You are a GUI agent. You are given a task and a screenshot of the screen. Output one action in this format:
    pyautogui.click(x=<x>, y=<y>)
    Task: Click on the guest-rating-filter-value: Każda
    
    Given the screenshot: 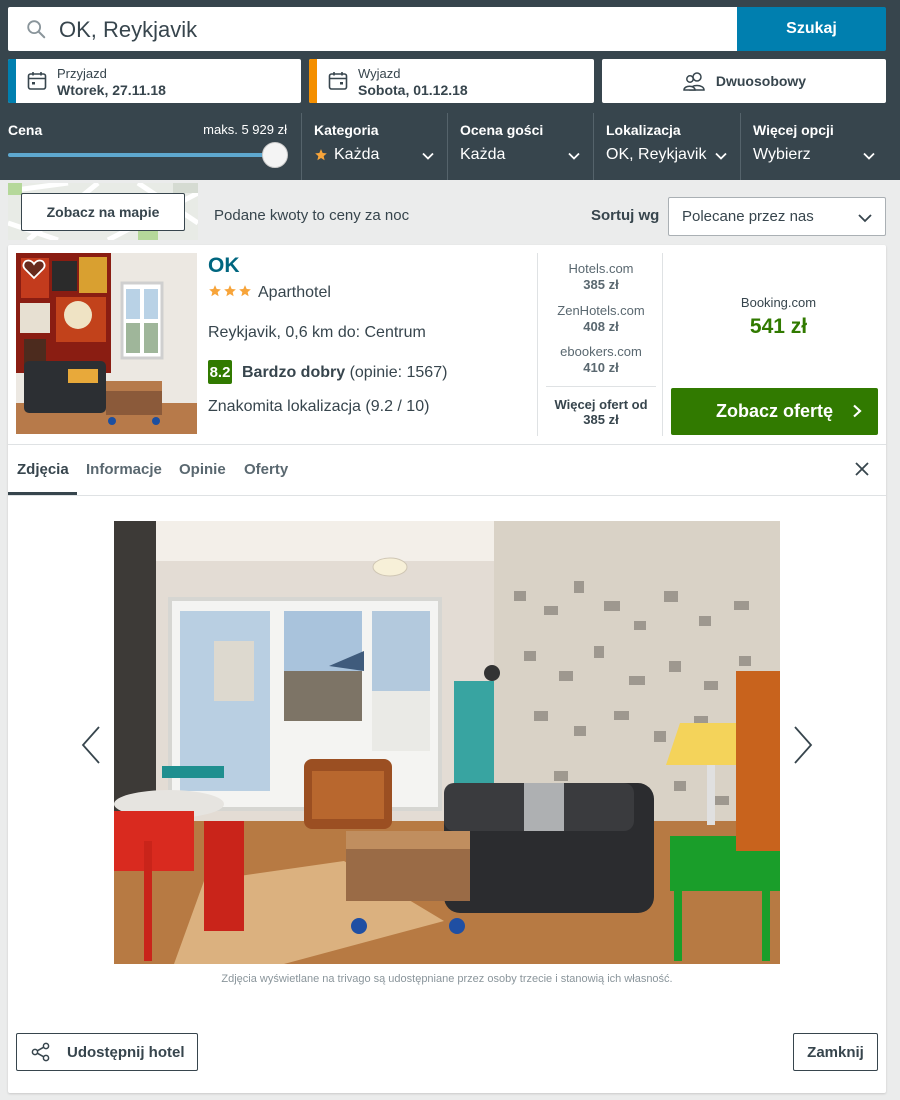 What is the action you would take?
    pyautogui.click(x=483, y=154)
    